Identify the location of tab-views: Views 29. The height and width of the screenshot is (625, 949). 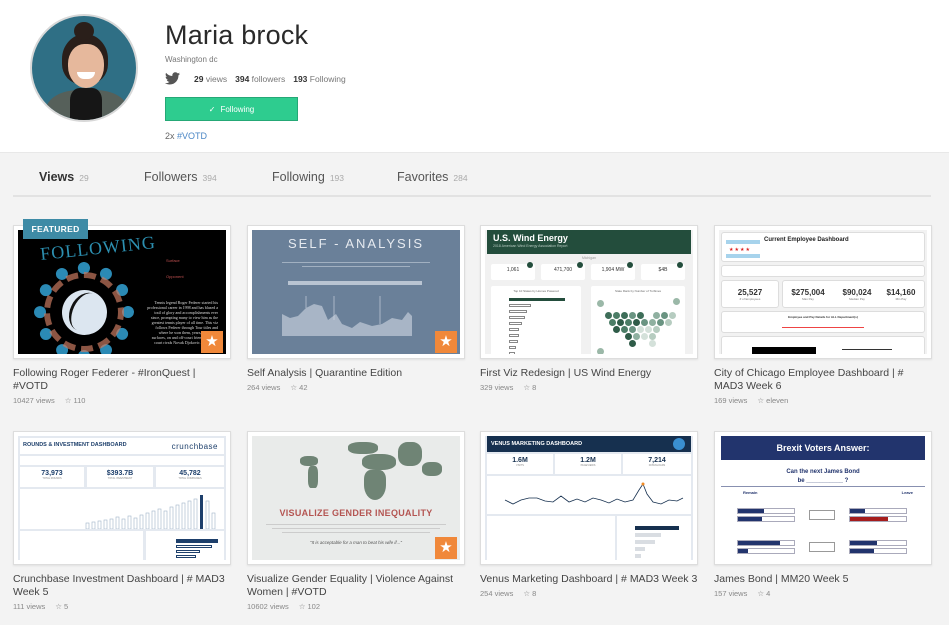
(64, 177).